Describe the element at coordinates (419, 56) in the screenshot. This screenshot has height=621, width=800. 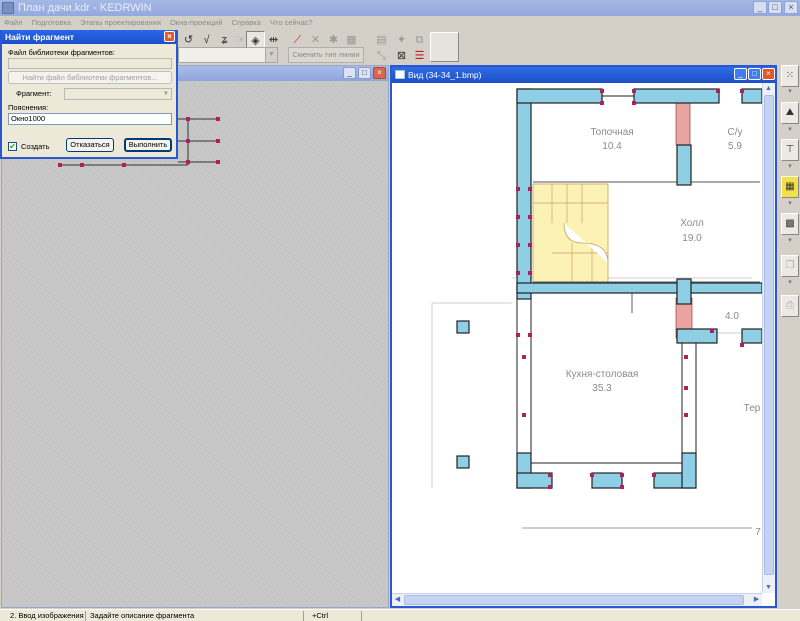
I see `list-icon: ☰` at that location.